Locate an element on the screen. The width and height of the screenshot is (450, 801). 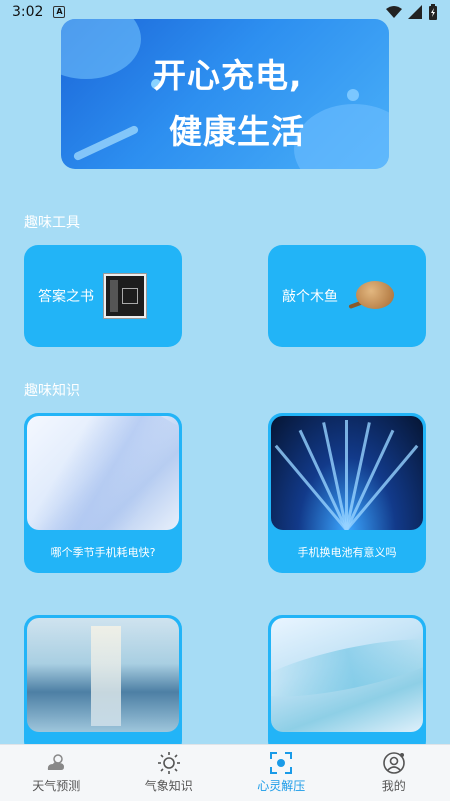
tool-label: 敲个木鱼 is located at coordinates (310, 297).